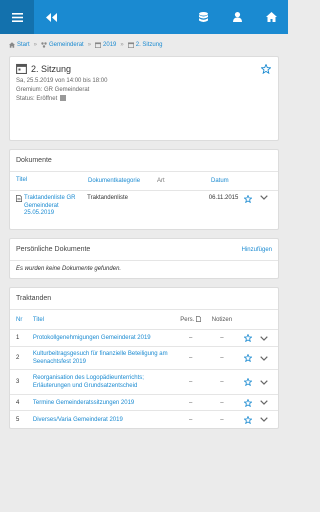 This screenshot has width=320, height=512. I want to click on personal-documents-heading: Persönliche Dokumente, so click(53, 249).